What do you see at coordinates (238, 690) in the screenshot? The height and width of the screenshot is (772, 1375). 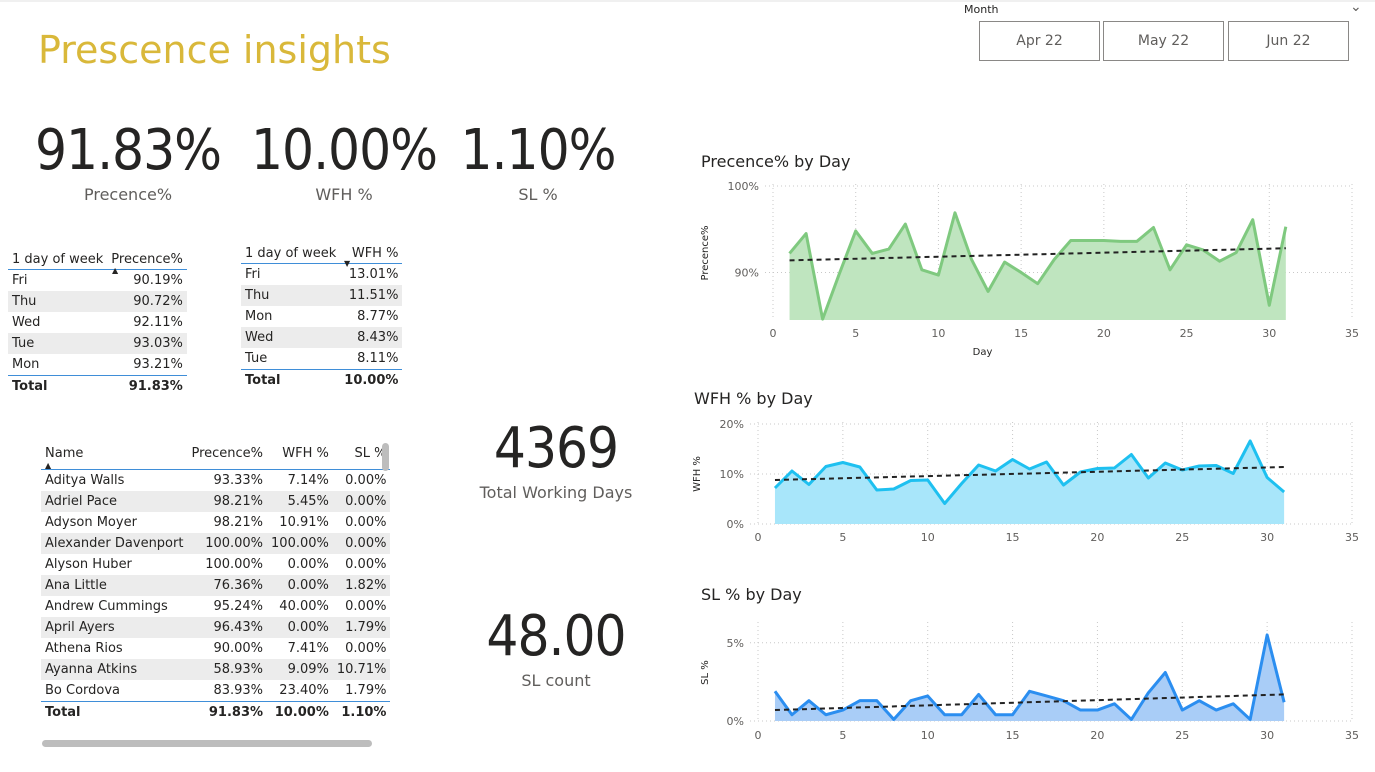 I see `cell: 83.93%` at bounding box center [238, 690].